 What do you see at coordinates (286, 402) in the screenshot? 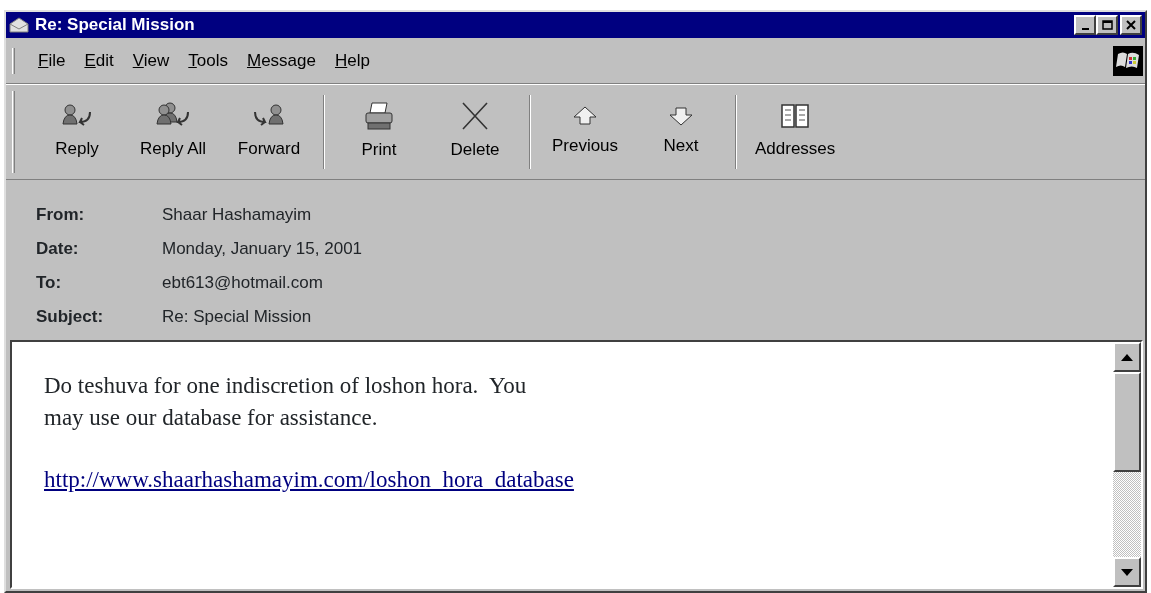
I see `message-paragraph: Do teshuva for one indiscretion of loshon hora. You may use our database for assistance.` at bounding box center [286, 402].